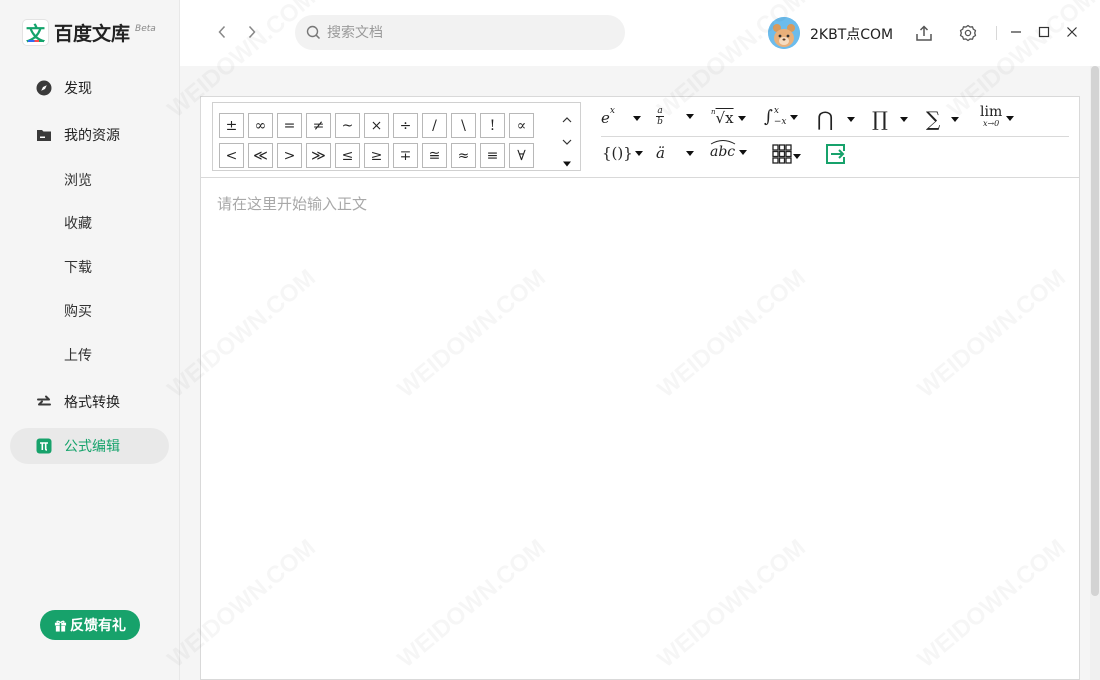  Describe the element at coordinates (784, 33) in the screenshot. I see `avatar` at that location.